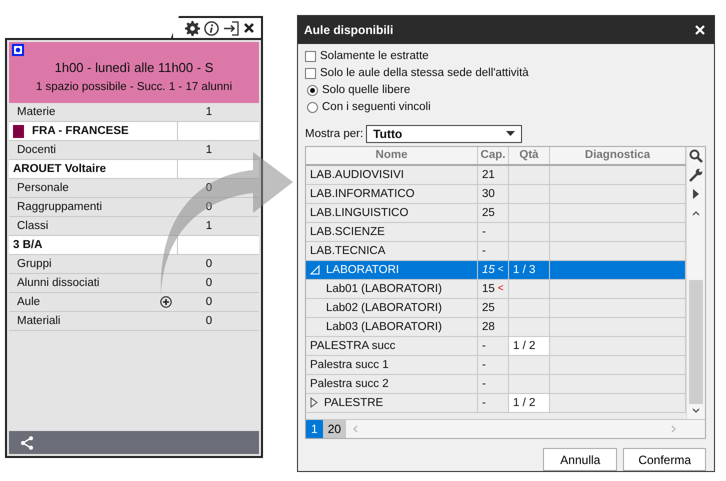 This screenshot has height=481, width=726. Describe the element at coordinates (384, 326) in the screenshot. I see `room-name: Lab03 (LABORATORI)` at that location.